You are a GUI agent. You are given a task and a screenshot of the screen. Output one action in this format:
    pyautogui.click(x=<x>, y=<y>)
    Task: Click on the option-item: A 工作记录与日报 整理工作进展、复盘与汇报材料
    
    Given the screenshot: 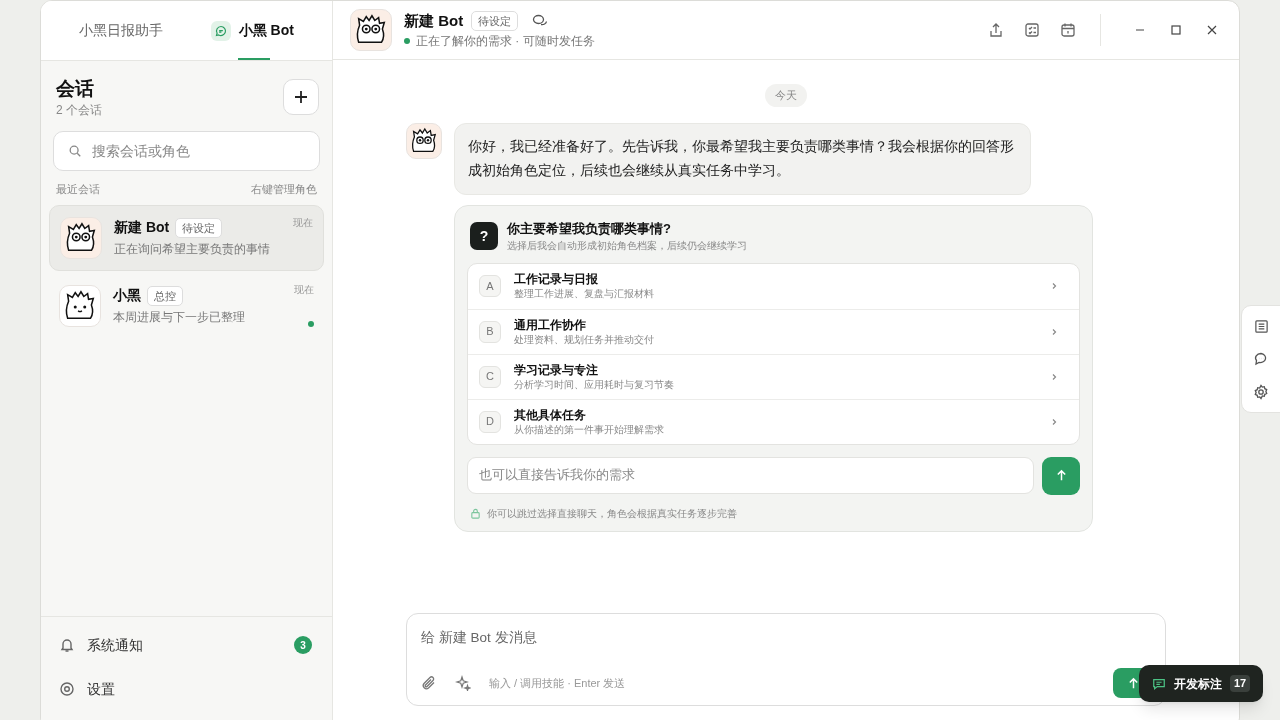 What is the action you would take?
    pyautogui.click(x=773, y=286)
    